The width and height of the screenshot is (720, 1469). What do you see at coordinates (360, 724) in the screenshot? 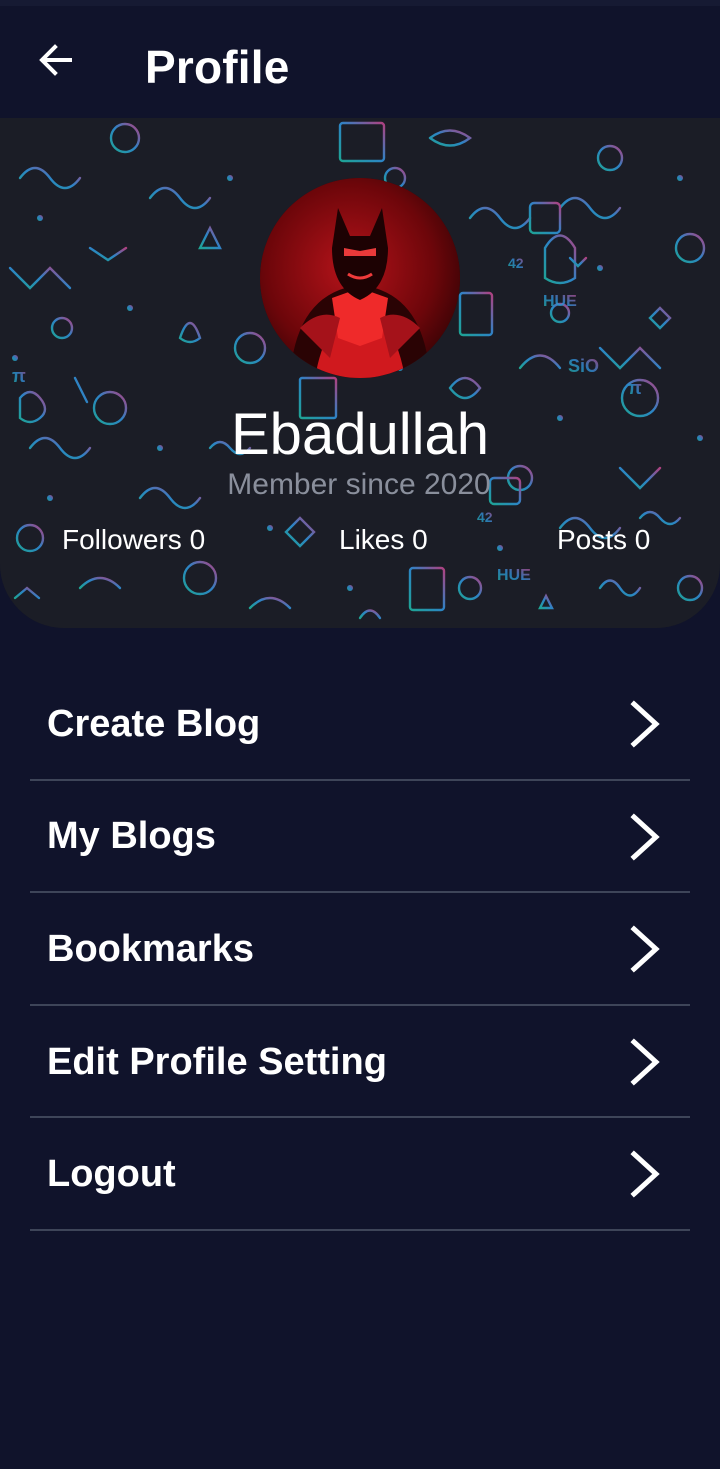
I see `create-blog-button: Create Blog` at bounding box center [360, 724].